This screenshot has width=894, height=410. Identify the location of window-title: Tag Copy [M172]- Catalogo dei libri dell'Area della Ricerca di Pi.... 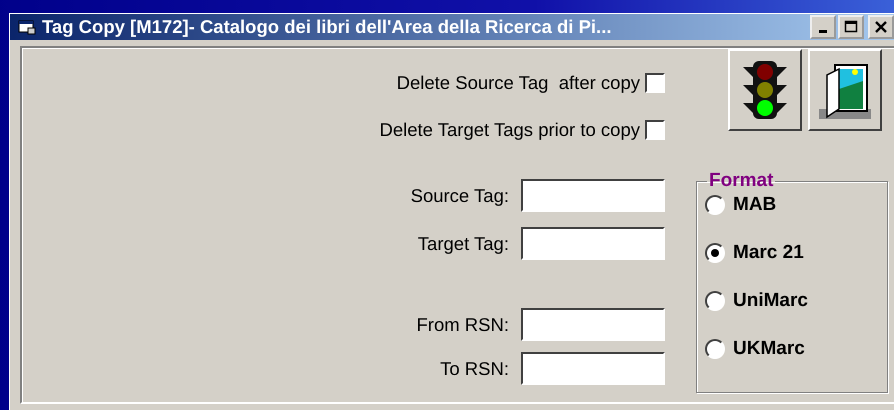
(327, 27).